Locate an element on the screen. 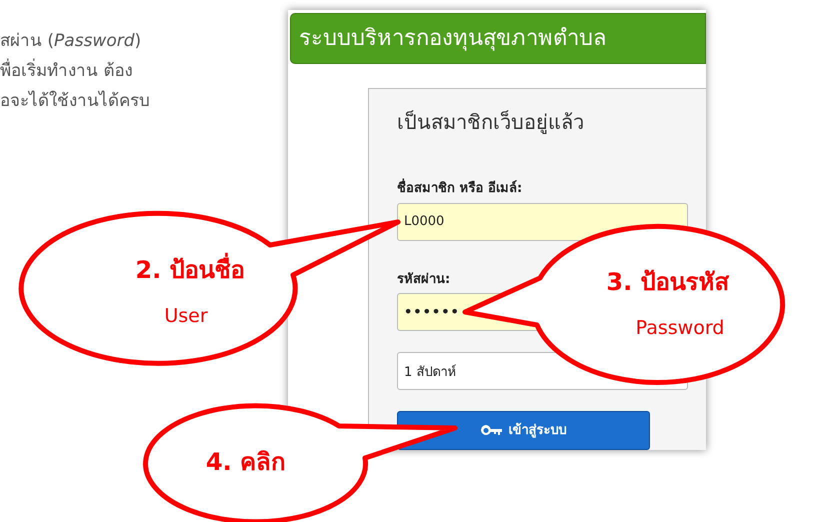 This screenshot has height=522, width=825. instruction-text: สผ่าน (Password) is located at coordinates (71, 41).